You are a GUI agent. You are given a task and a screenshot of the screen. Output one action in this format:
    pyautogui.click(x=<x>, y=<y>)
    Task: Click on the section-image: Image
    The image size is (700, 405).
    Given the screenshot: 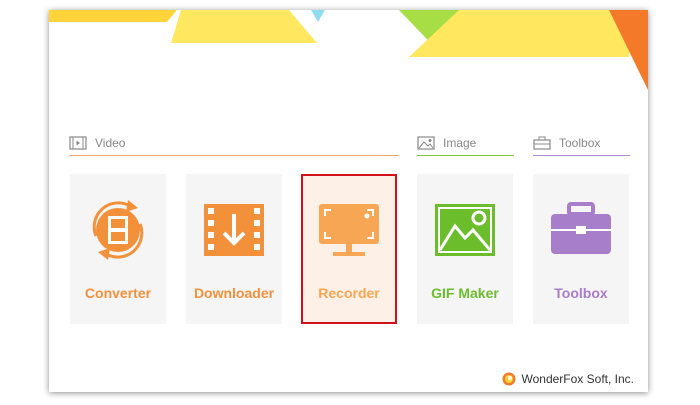 What is the action you would take?
    pyautogui.click(x=446, y=143)
    